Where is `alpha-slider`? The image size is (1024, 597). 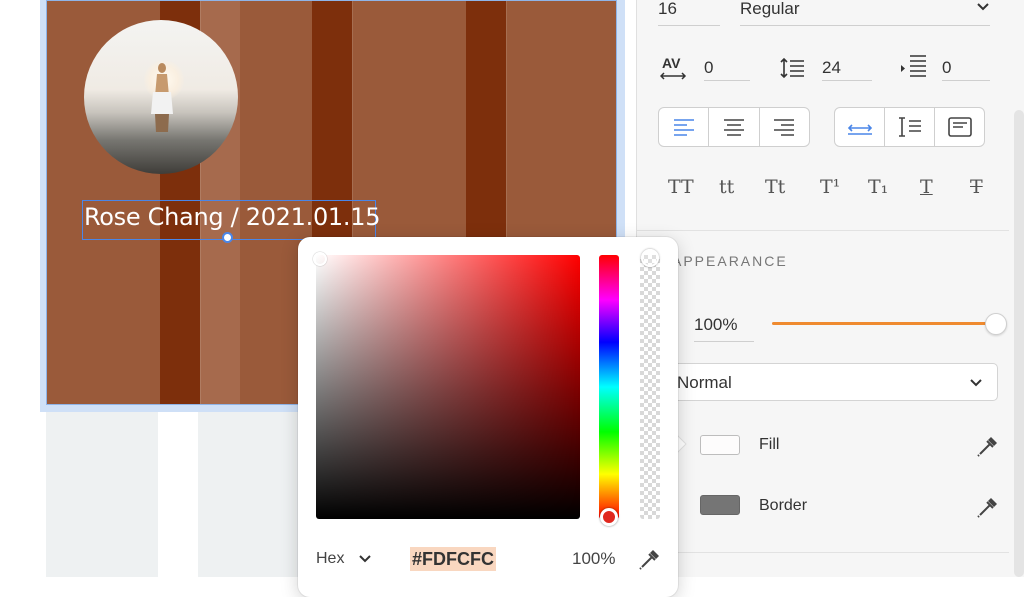
alpha-slider is located at coordinates (650, 387).